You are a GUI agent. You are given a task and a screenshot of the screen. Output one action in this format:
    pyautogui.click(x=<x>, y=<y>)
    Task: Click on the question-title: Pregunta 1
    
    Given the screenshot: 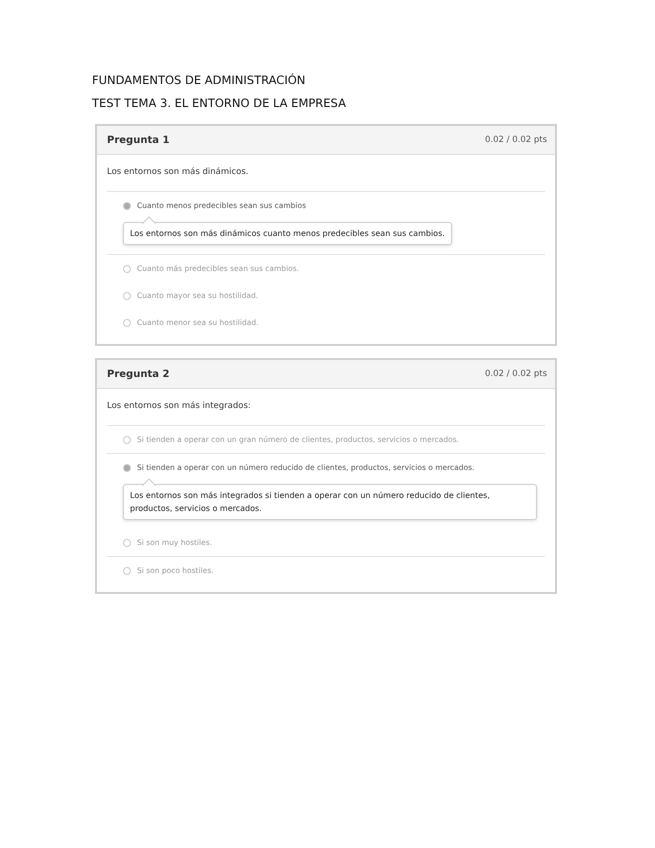 What is the action you would take?
    pyautogui.click(x=138, y=140)
    